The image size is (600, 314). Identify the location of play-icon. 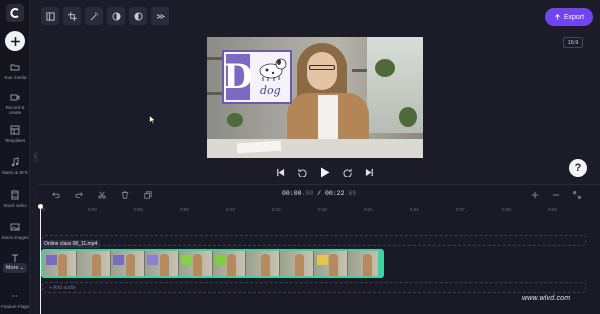
(325, 172).